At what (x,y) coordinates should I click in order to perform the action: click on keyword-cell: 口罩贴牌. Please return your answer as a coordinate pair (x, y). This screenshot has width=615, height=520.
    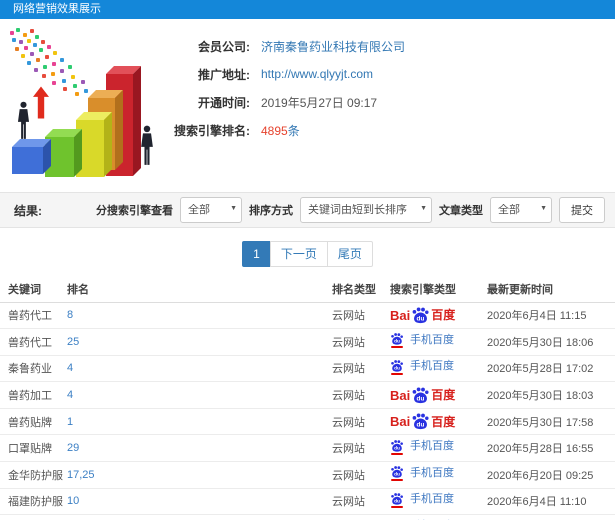
    Looking at the image, I should click on (33, 448).